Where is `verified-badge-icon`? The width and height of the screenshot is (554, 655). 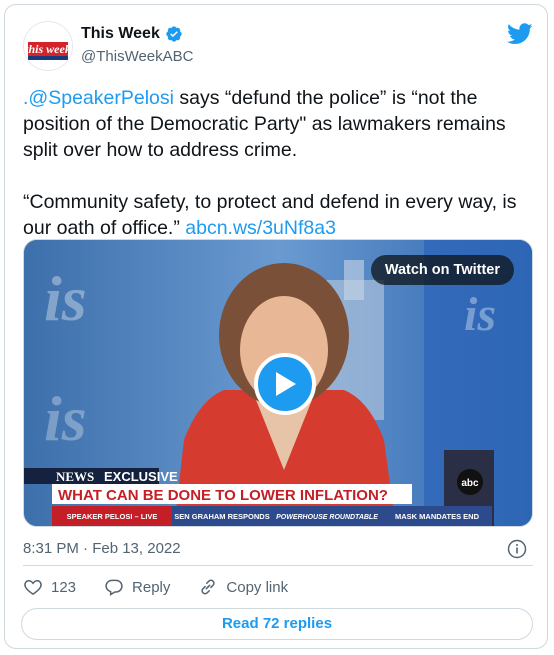
verified-badge-icon is located at coordinates (174, 34).